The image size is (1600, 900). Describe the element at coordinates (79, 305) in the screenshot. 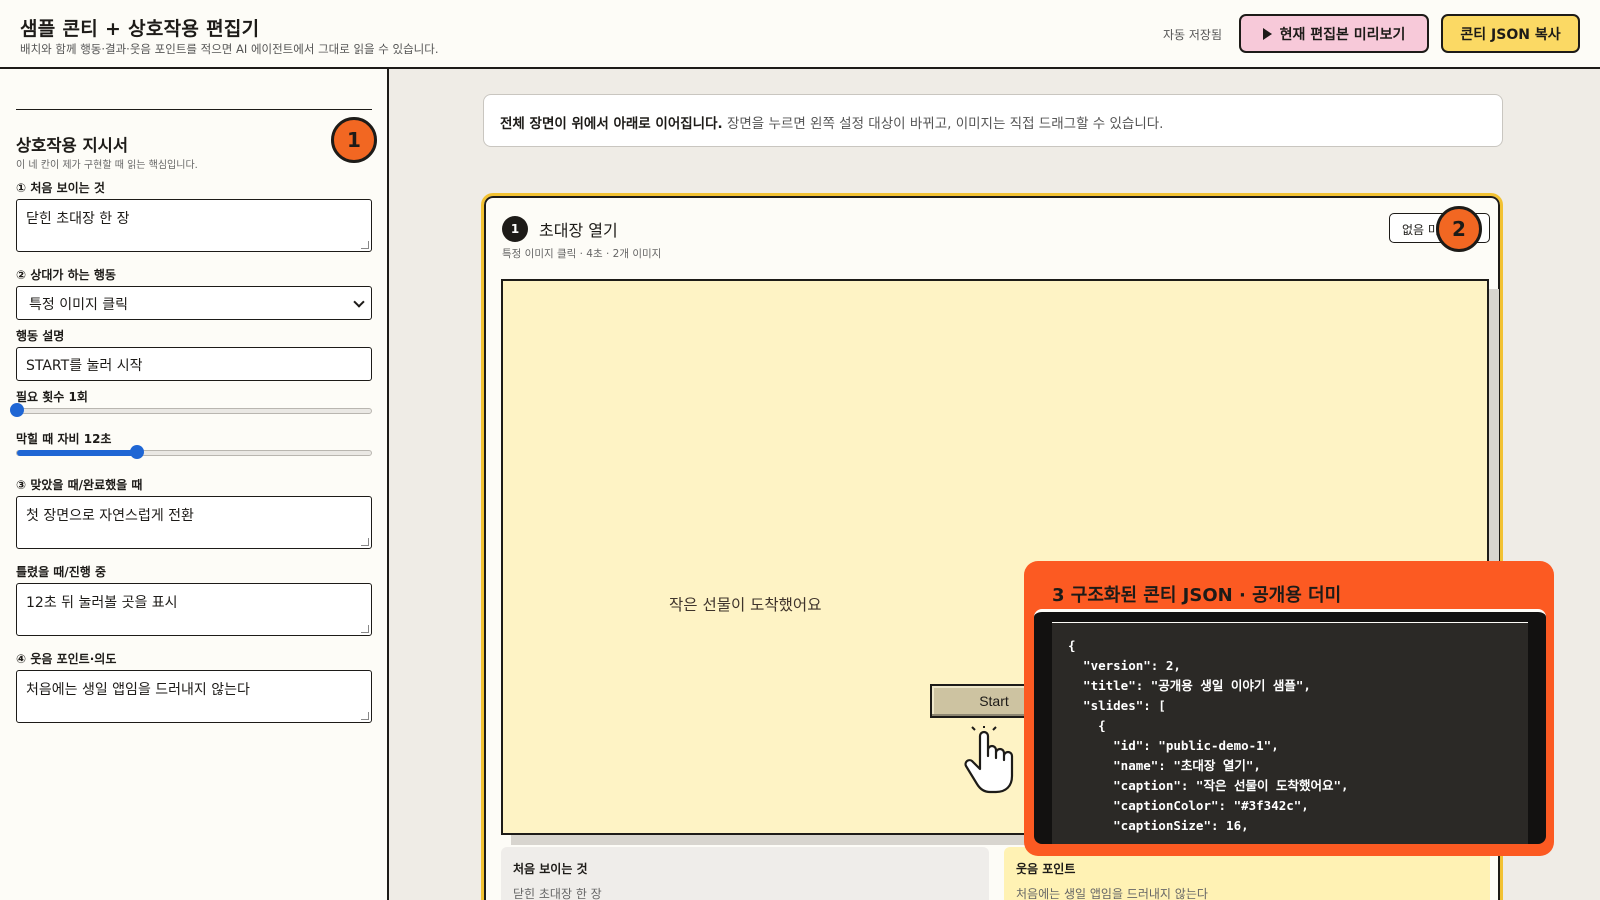

I see `action-select-value: 특정 이미지 클릭` at that location.